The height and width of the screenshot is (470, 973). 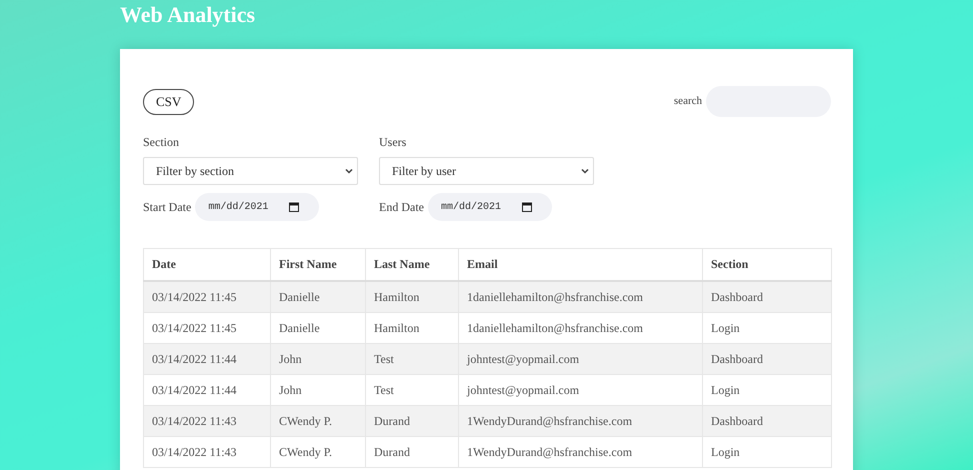 What do you see at coordinates (257, 207) in the screenshot?
I see `start-date-field: mm/dd/2021` at bounding box center [257, 207].